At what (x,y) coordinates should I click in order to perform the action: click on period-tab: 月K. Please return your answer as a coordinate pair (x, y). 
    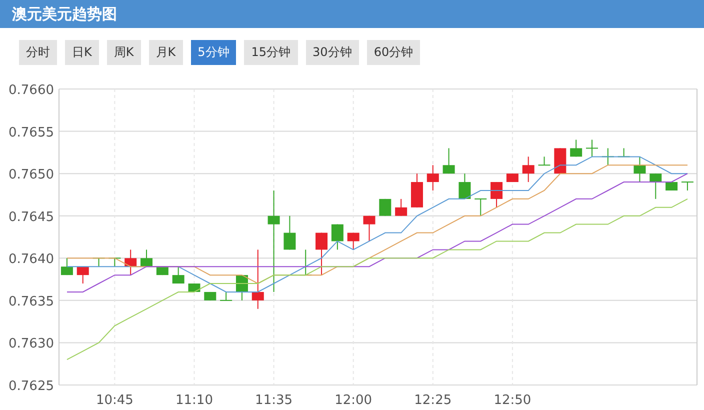
    Looking at the image, I should click on (165, 52).